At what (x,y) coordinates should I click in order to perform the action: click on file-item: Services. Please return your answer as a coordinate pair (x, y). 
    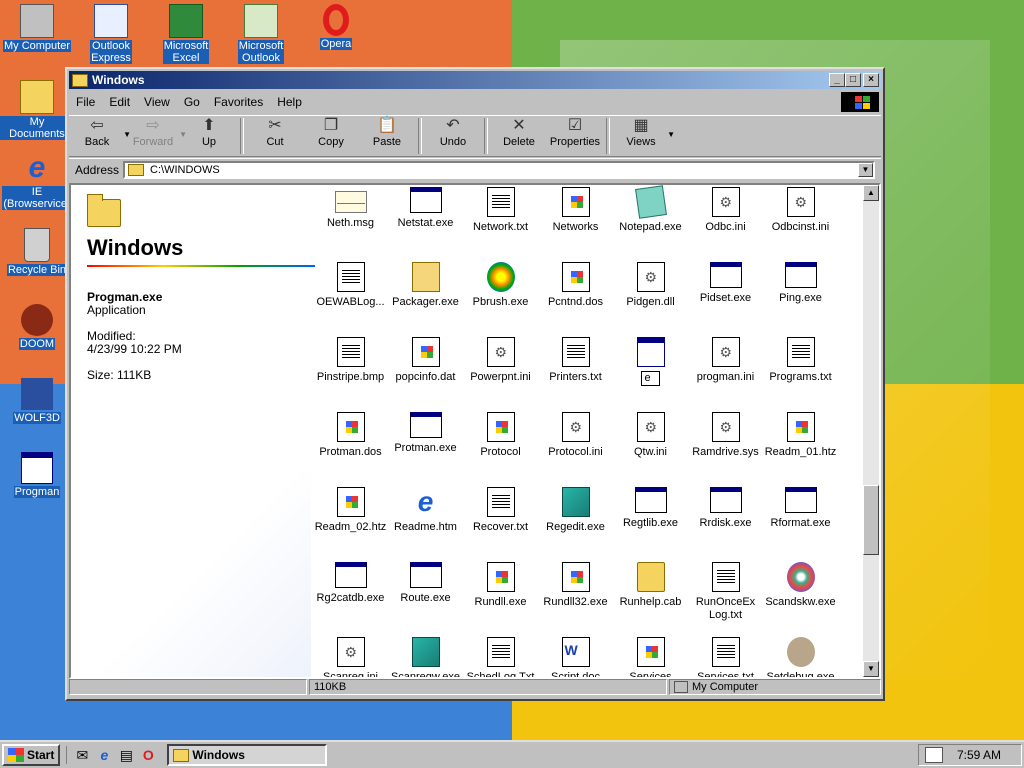
    Looking at the image, I should click on (650, 657).